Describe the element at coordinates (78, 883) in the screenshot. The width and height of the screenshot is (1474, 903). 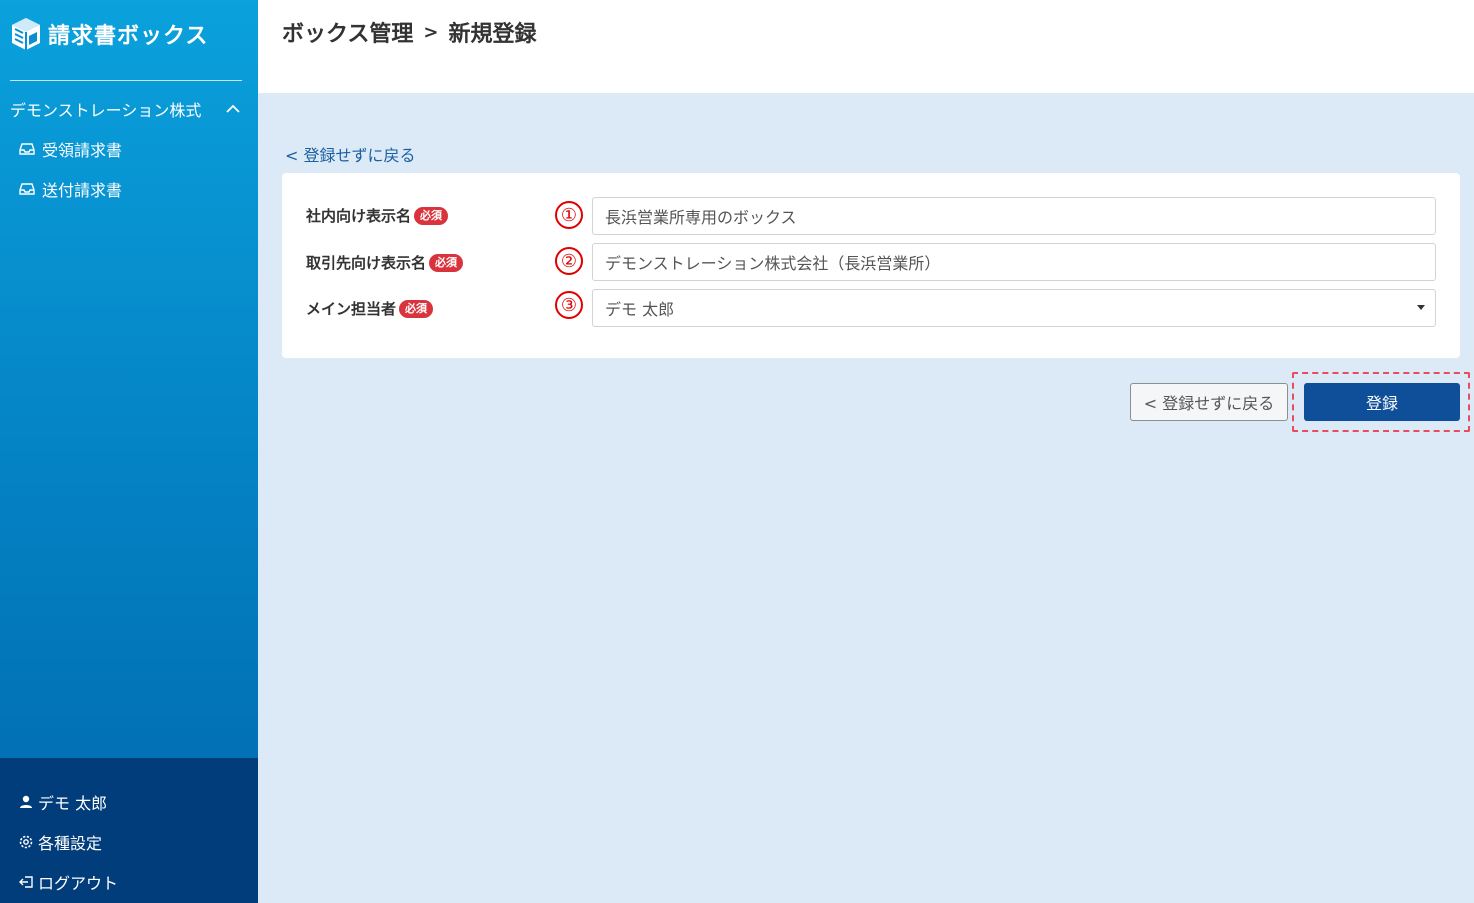
I see `logout-label: ログアウト` at that location.